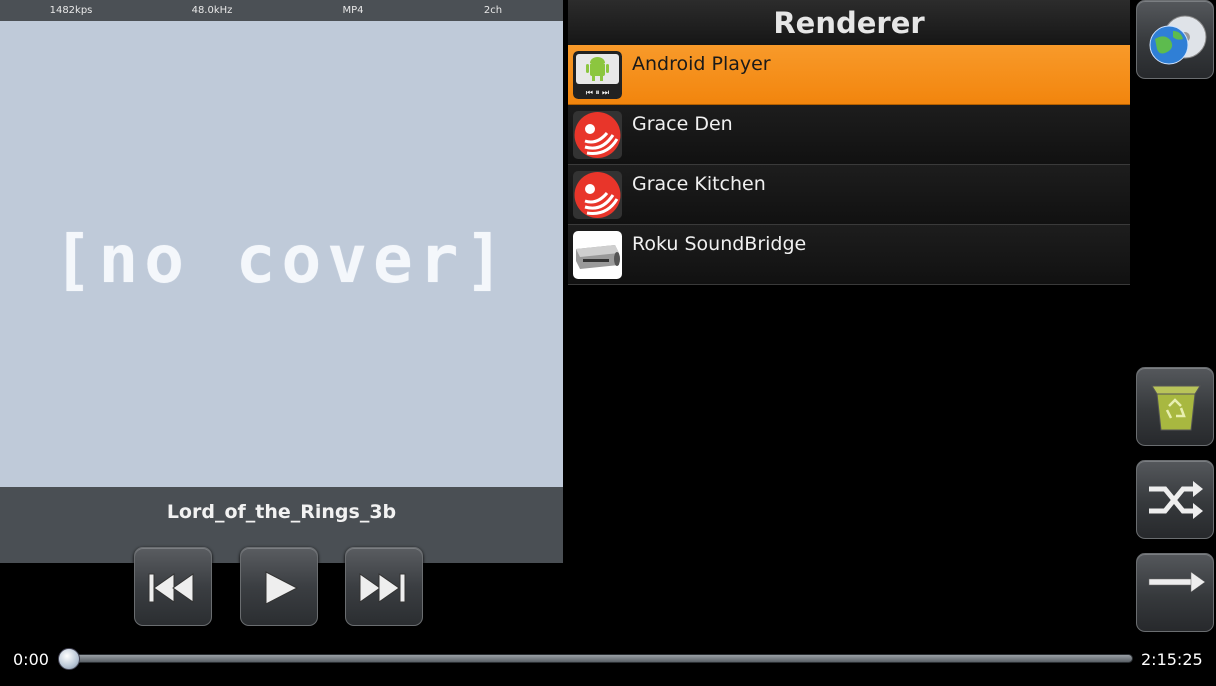 This screenshot has width=1216, height=686. I want to click on previous-button, so click(173, 586).